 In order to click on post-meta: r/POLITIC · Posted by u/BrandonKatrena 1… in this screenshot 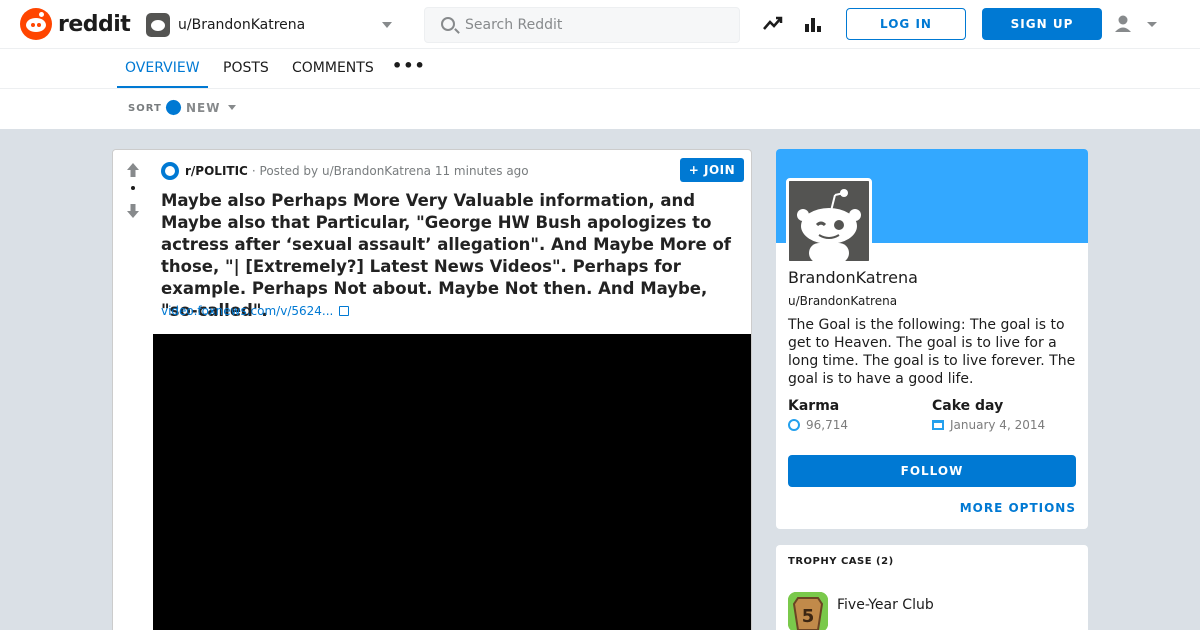, I will do `click(345, 171)`.